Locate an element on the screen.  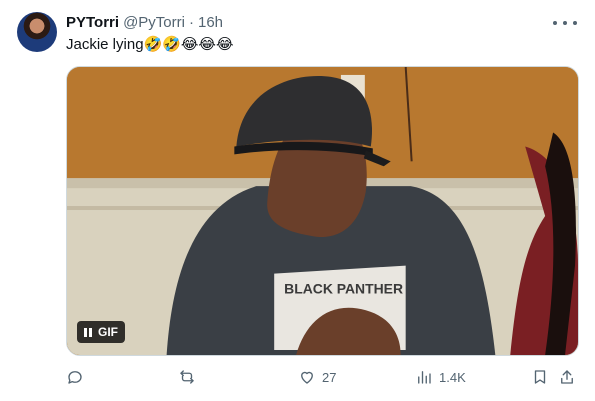
reply-button is located at coordinates (78, 377).